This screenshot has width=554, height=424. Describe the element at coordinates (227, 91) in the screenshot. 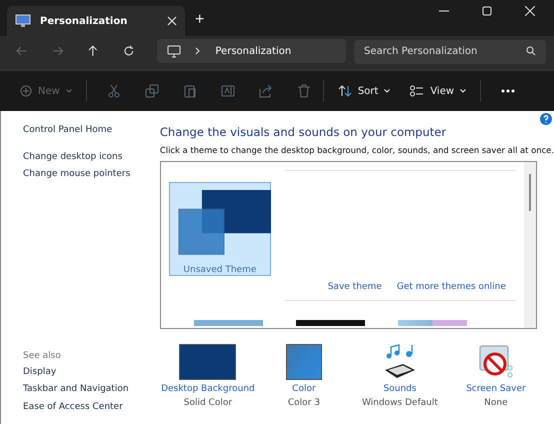

I see `rename-icon` at that location.